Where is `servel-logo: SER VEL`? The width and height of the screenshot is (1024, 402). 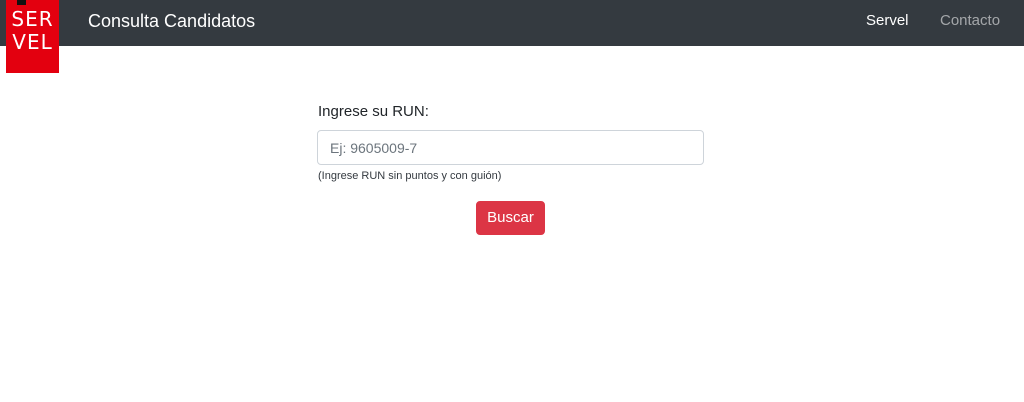
servel-logo: SER VEL is located at coordinates (32, 36).